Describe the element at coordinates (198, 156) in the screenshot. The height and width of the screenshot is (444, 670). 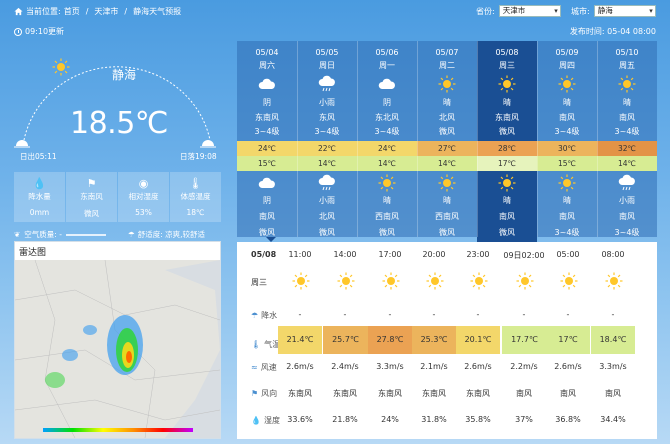
I see `sunset-time: 日落19:08` at that location.